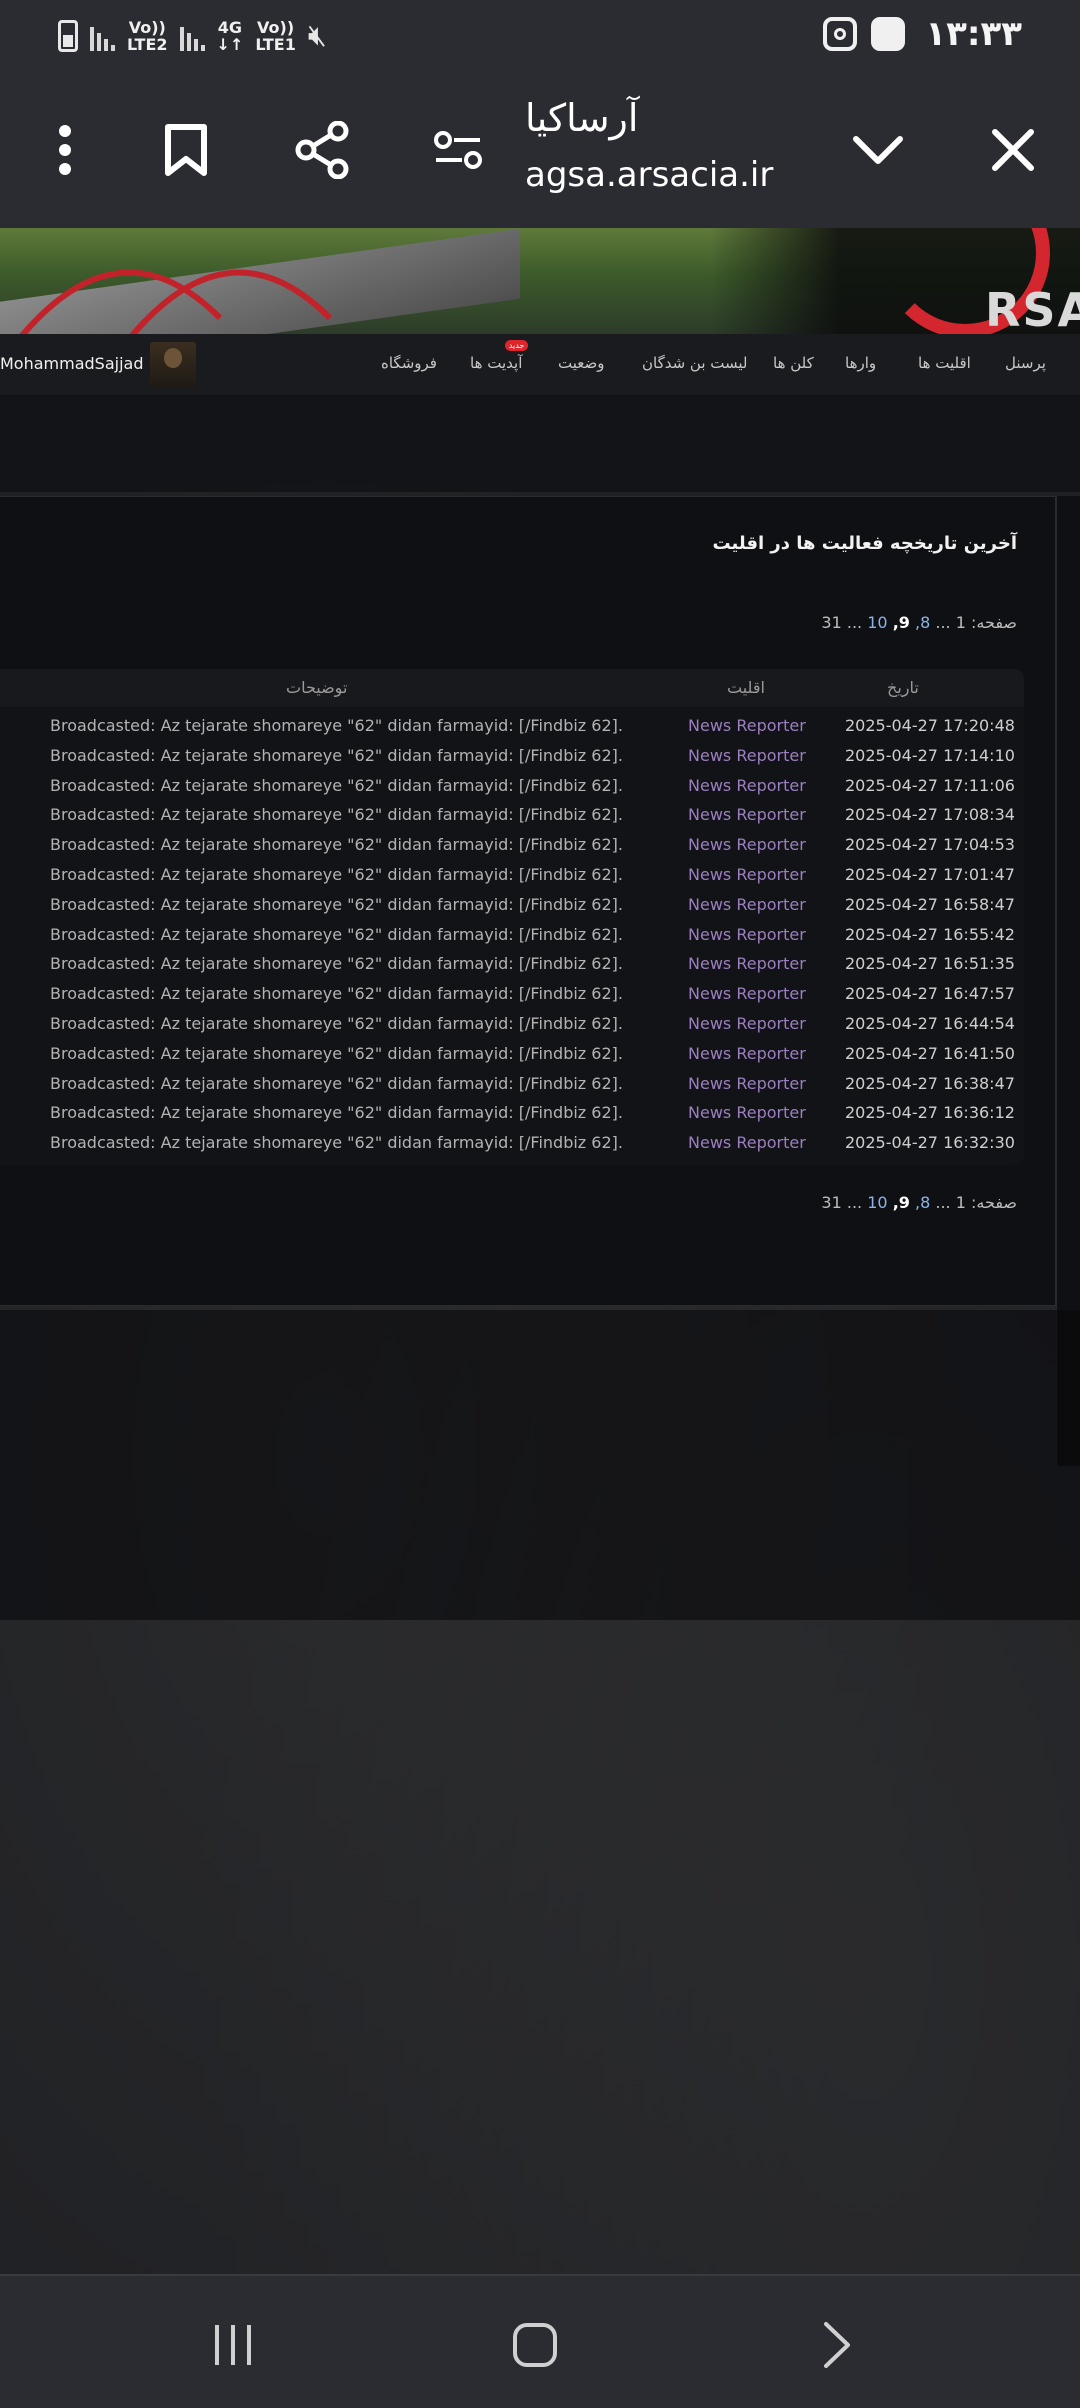 This screenshot has width=1080, height=2408. I want to click on status-bar: Vo)) LTE2 4G ↓↑ Vo)) LTE1 🔇︎ ۱۳:۳۳, so click(540, 36).